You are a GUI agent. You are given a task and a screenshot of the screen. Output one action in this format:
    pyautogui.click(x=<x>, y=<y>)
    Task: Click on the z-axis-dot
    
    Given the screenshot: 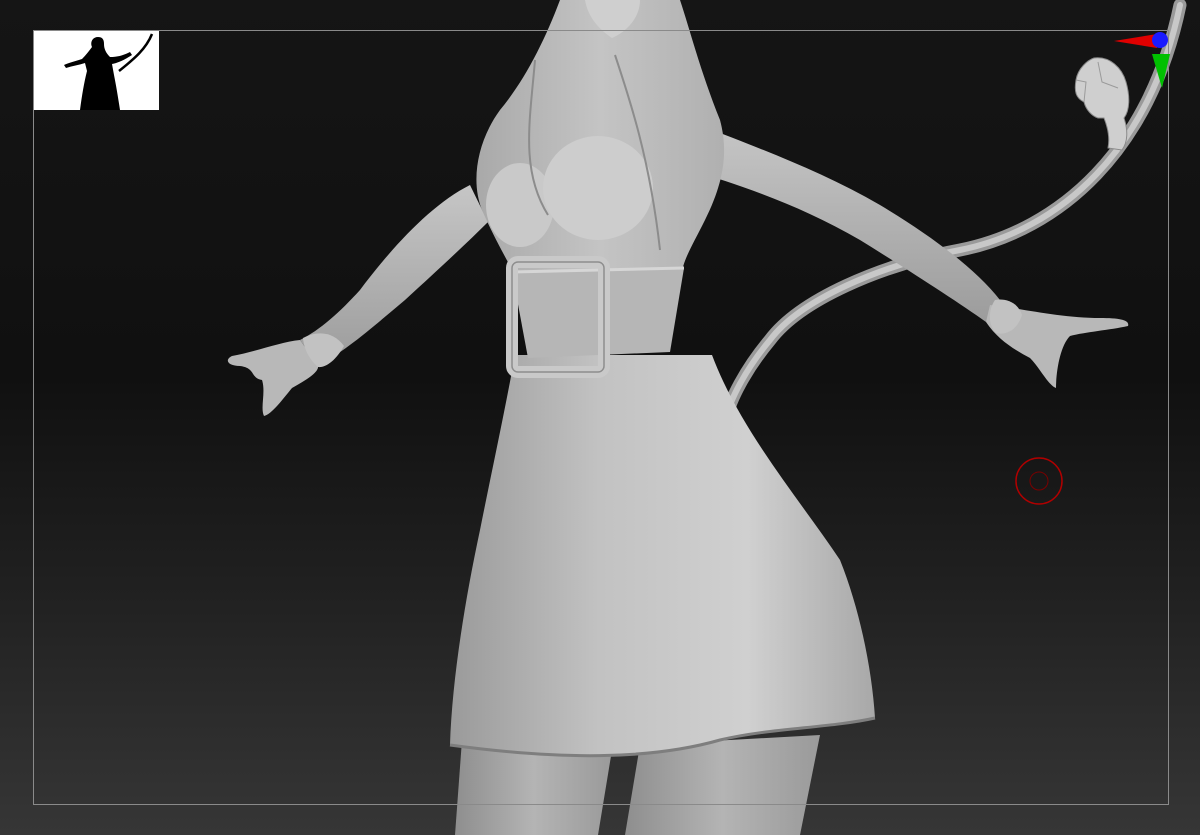 What is the action you would take?
    pyautogui.click(x=1160, y=40)
    